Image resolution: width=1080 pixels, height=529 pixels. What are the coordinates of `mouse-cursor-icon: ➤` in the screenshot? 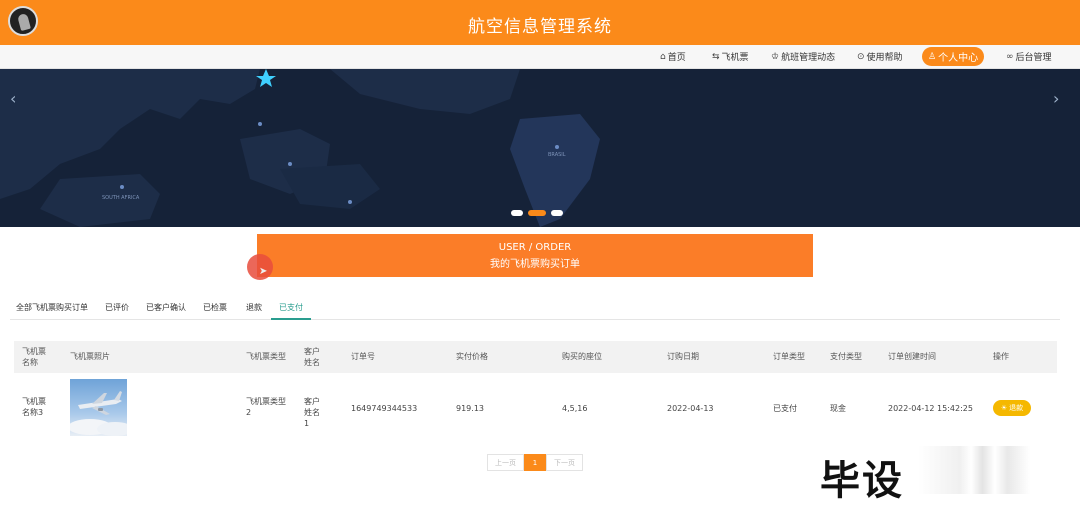 It's located at (263, 271).